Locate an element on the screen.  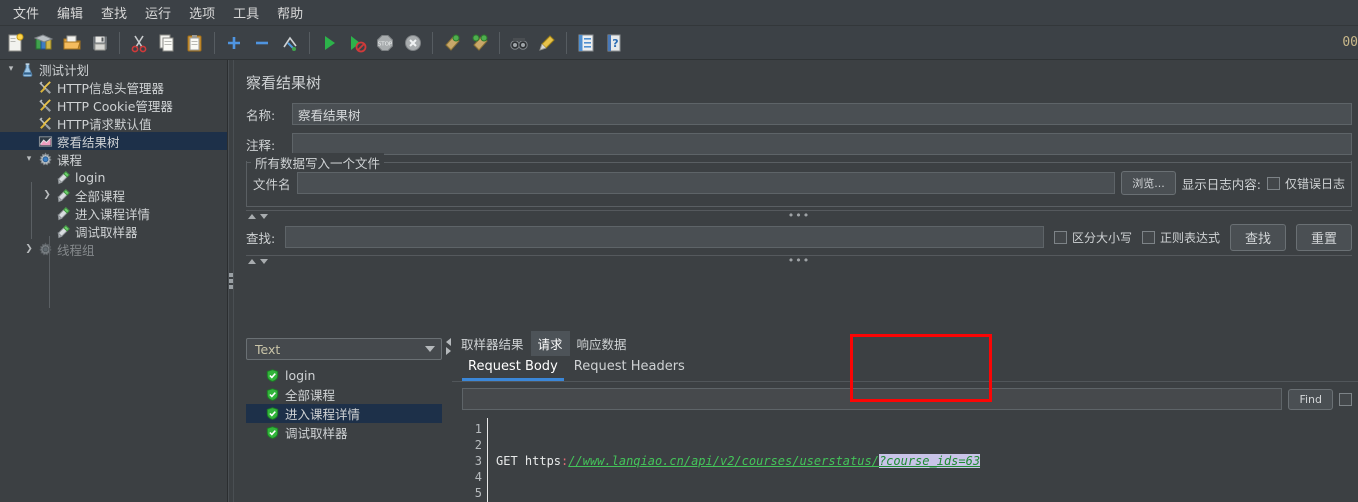
menu-options: 选项 is located at coordinates (202, 13).